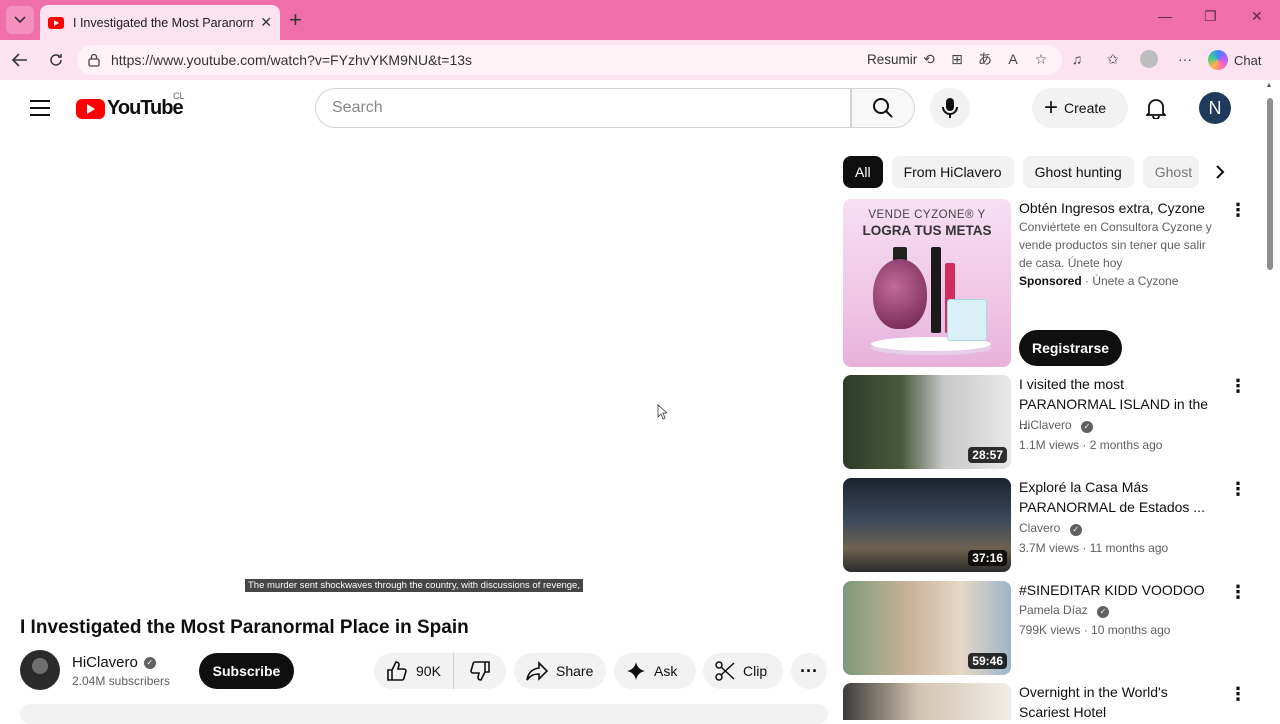 This screenshot has width=1280, height=724. I want to click on video-thumbnail: 37:16, so click(927, 525).